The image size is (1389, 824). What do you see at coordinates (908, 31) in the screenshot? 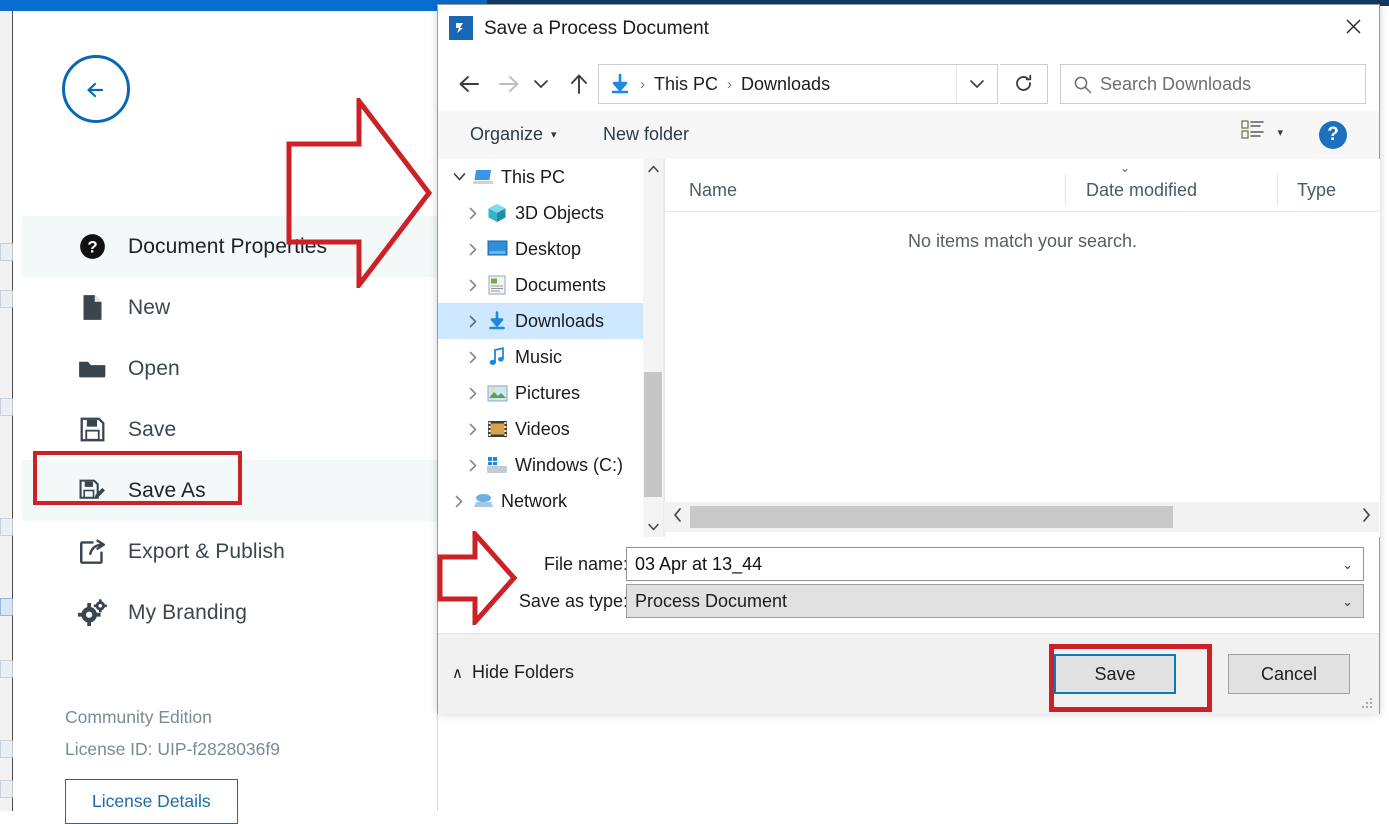
I see `dialog-title-bar: Save a Process Document` at bounding box center [908, 31].